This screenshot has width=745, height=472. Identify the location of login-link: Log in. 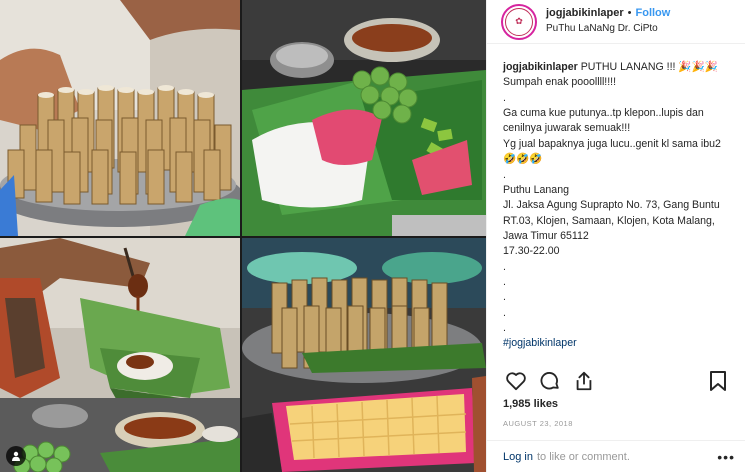
(518, 457).